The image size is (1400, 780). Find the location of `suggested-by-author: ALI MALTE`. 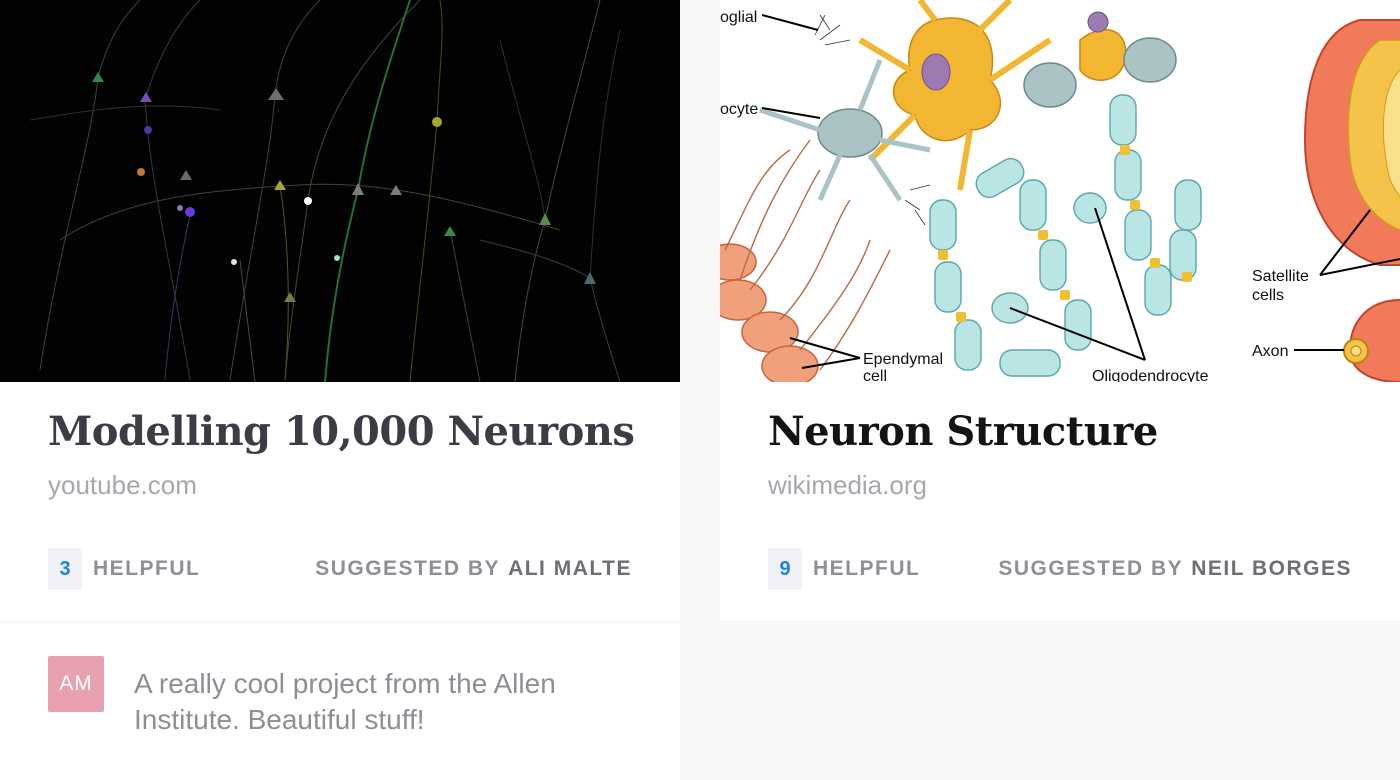

suggested-by-author: ALI MALTE is located at coordinates (570, 568).